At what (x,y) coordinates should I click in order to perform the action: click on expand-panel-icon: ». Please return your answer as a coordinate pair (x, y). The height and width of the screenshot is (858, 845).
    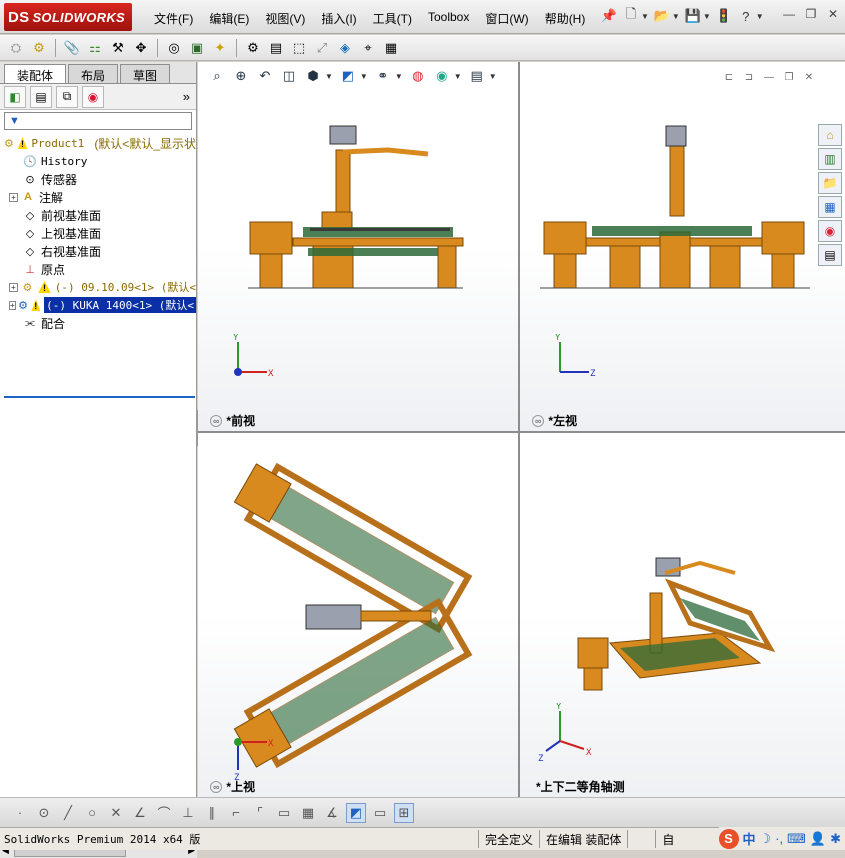
    Looking at the image, I should click on (186, 96).